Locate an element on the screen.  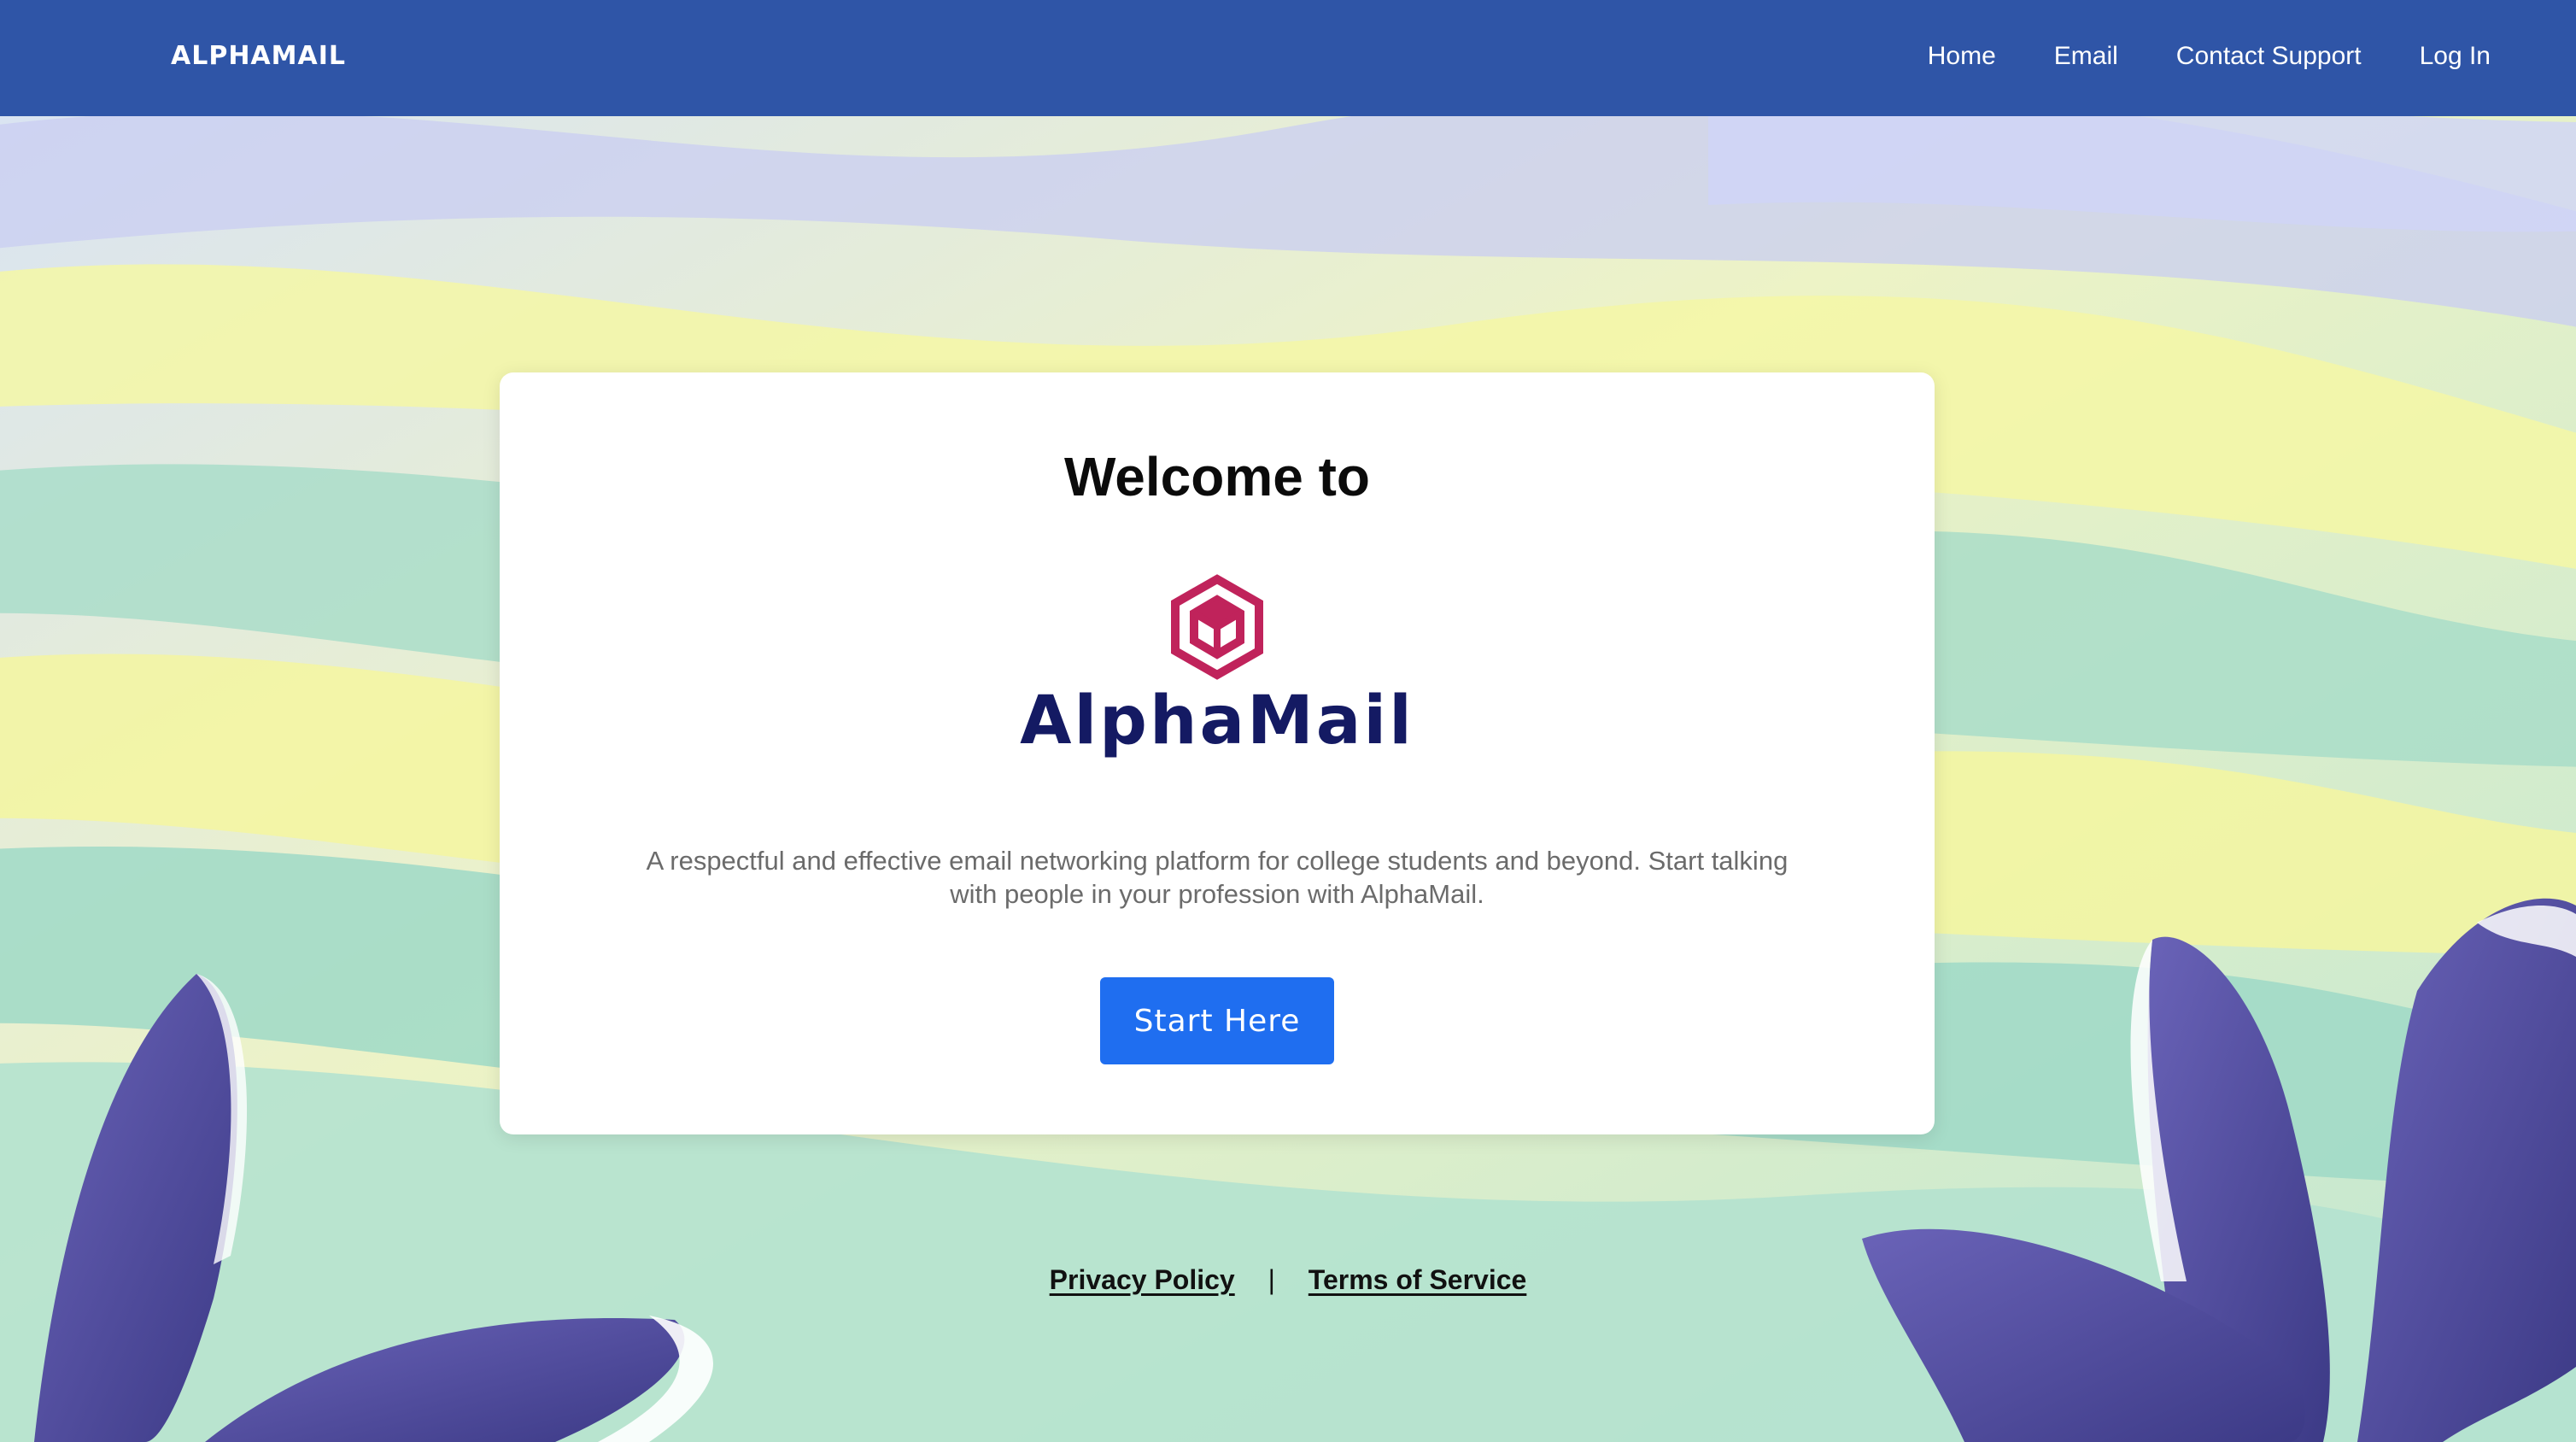
nav-links: Home Email Contact Support Log In is located at coordinates (2209, 56).